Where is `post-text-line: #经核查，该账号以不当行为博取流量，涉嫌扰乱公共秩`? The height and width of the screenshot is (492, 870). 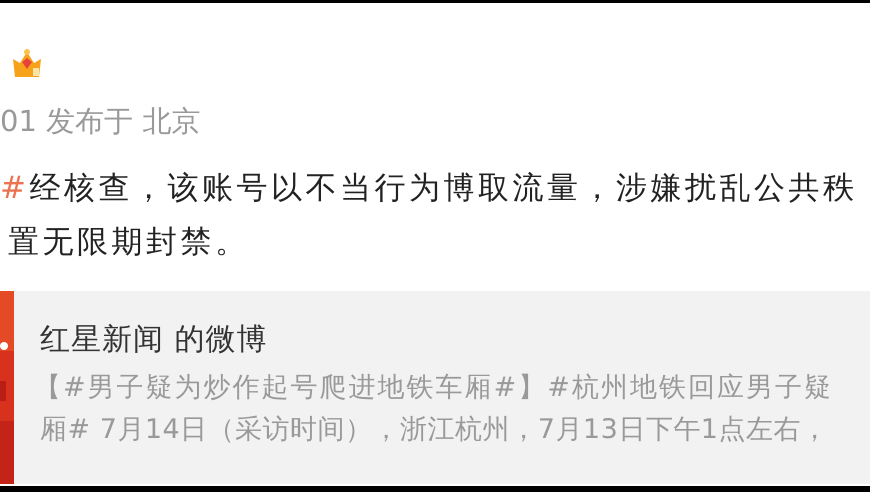
post-text-line: #经核查，该账号以不当行为博取流量，涉嫌扰乱公共秩 is located at coordinates (429, 188).